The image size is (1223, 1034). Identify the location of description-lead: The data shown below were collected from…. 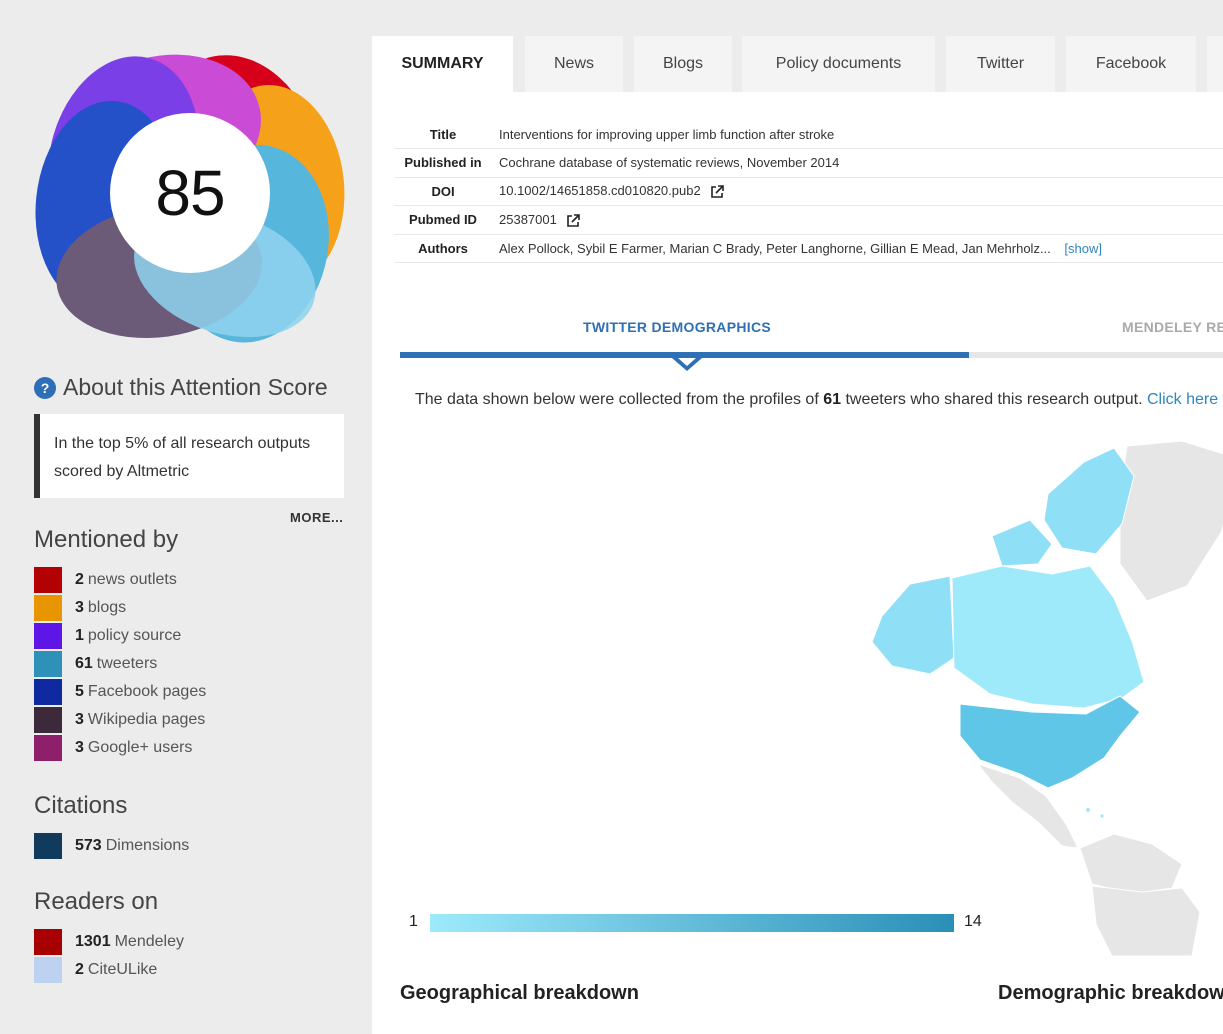
(619, 399).